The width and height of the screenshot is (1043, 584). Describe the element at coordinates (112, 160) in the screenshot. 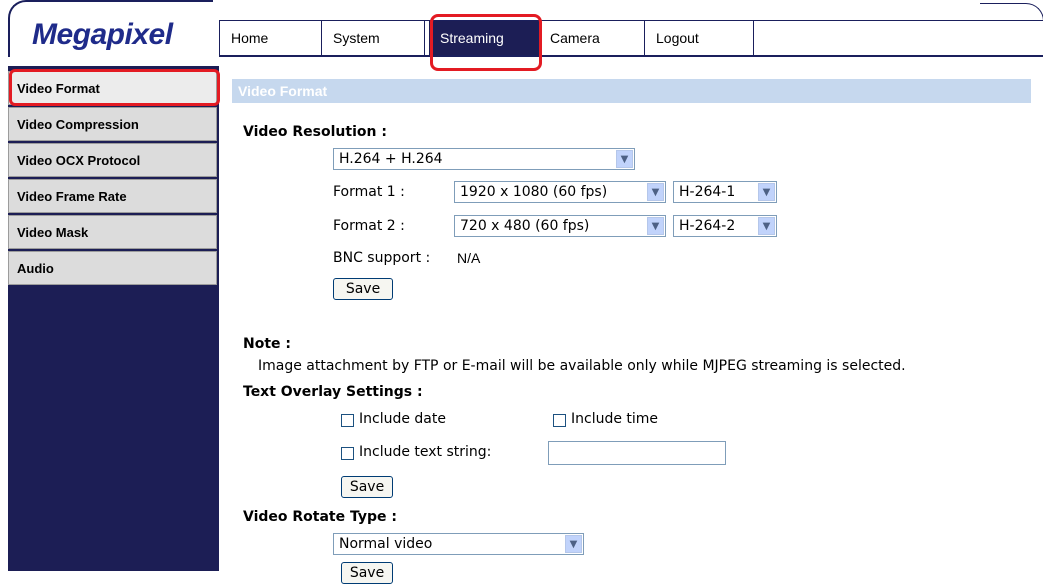

I see `sidebar-item-video-ocx-protocol: Video OCX Protocol` at that location.